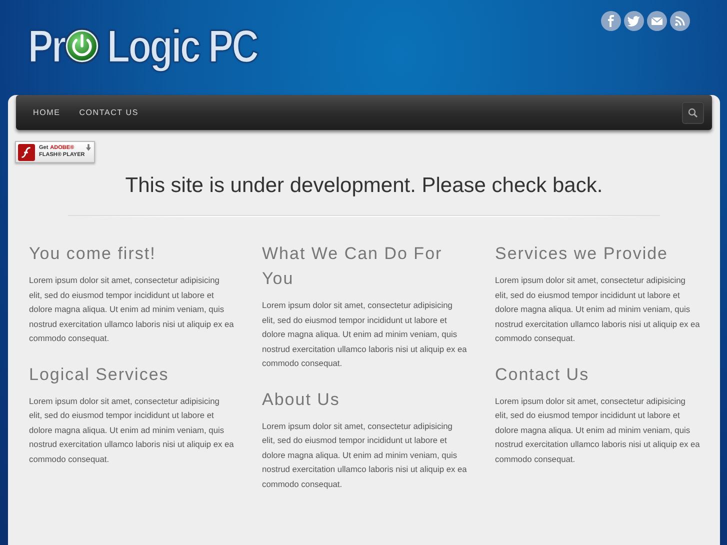  I want to click on search-button, so click(693, 113).